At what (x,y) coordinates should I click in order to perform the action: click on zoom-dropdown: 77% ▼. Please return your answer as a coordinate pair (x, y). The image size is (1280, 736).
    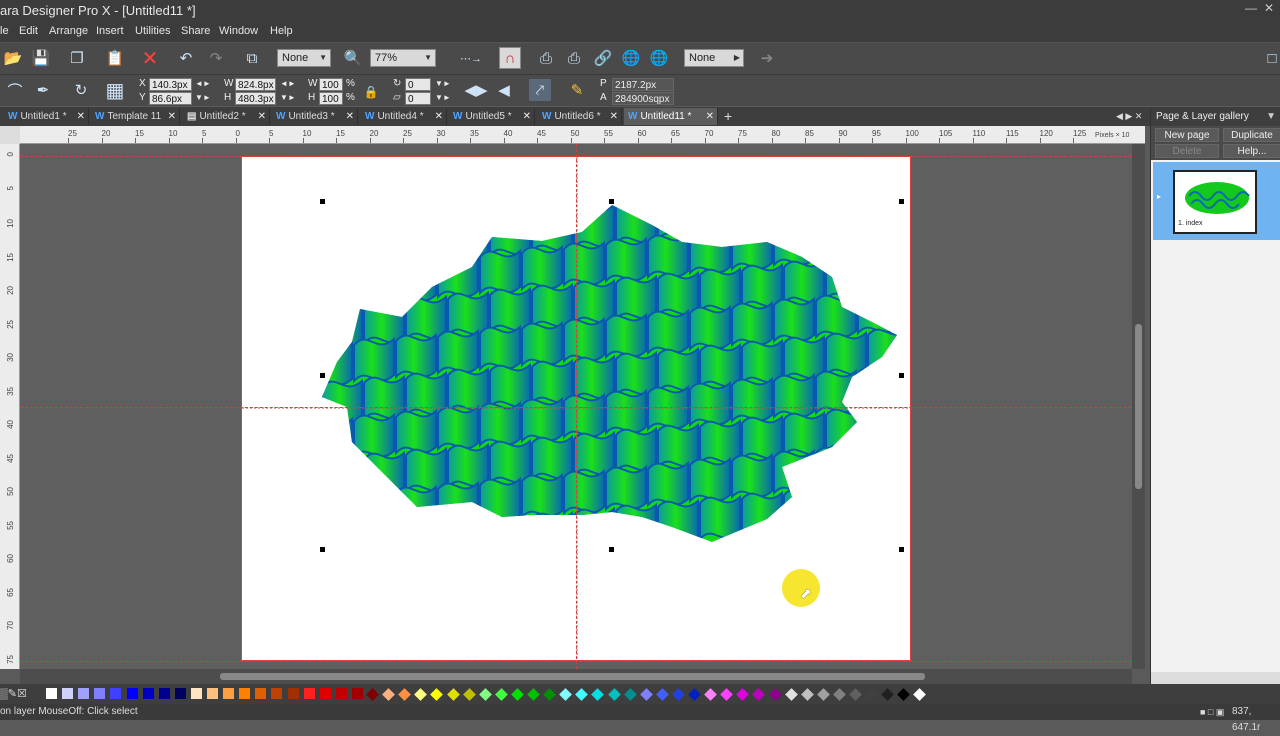
    Looking at the image, I should click on (403, 58).